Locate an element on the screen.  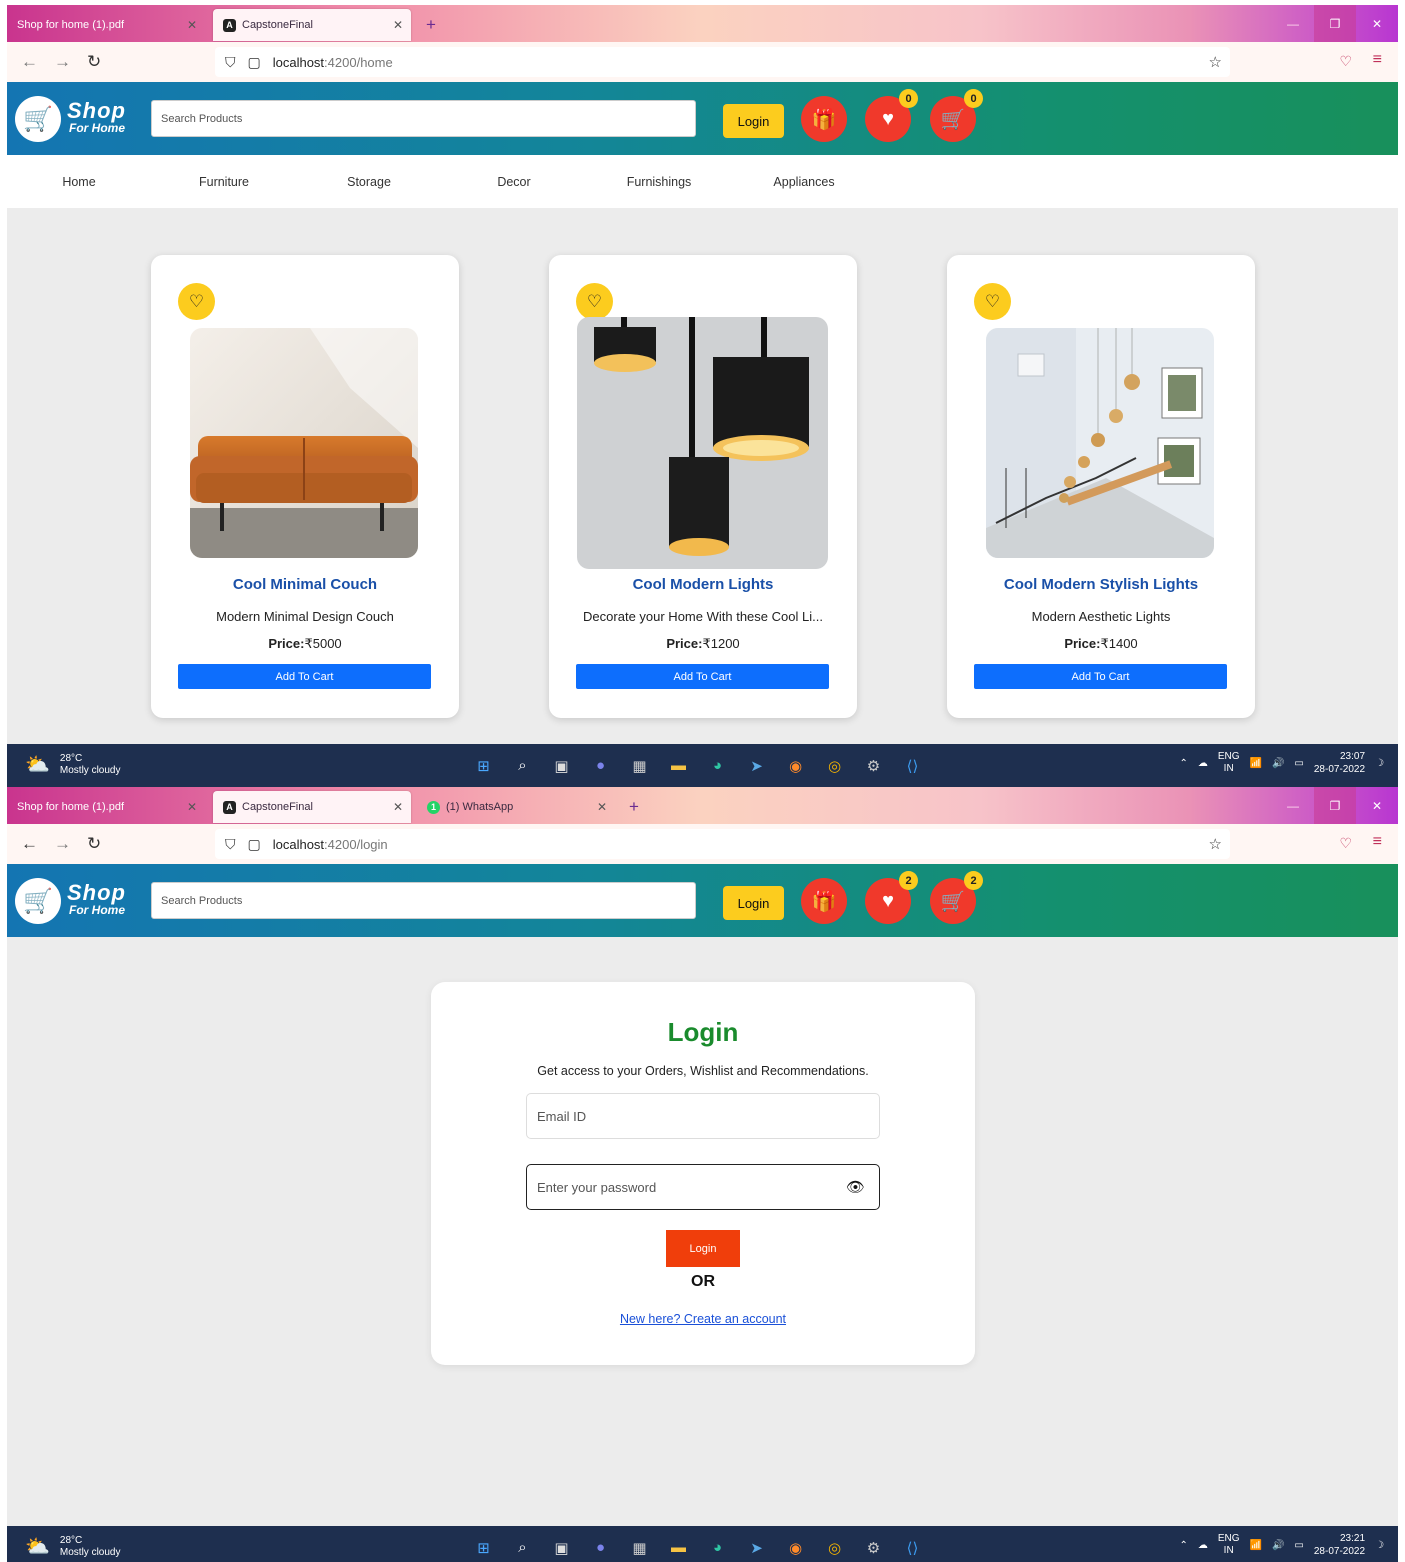
address-field: ⛉ ▢ localhost:4200/home ☆ is located at coordinates (722, 62).